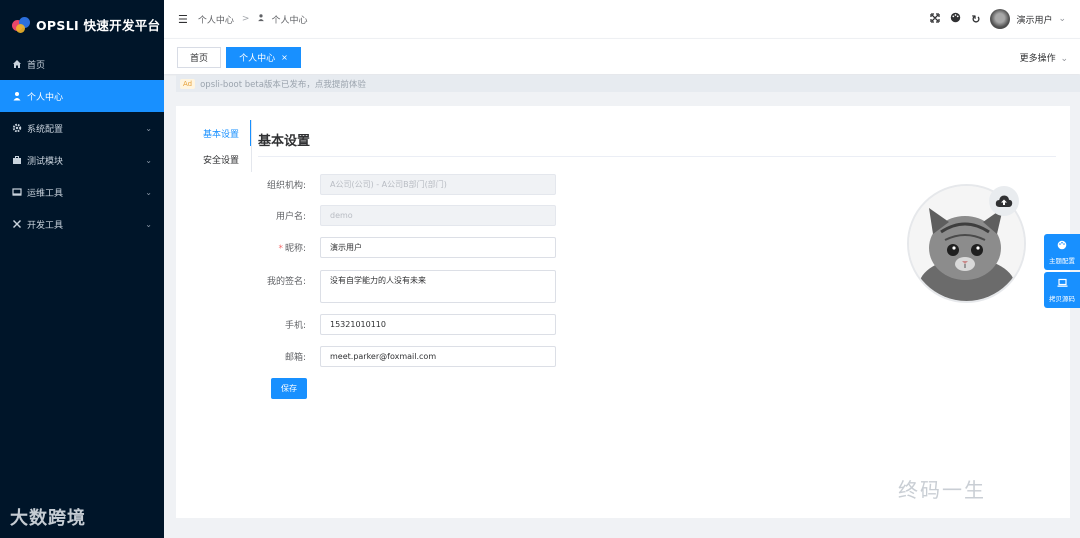 The width and height of the screenshot is (1080, 538). I want to click on tab-security-settings: 安全设置, so click(214, 159).